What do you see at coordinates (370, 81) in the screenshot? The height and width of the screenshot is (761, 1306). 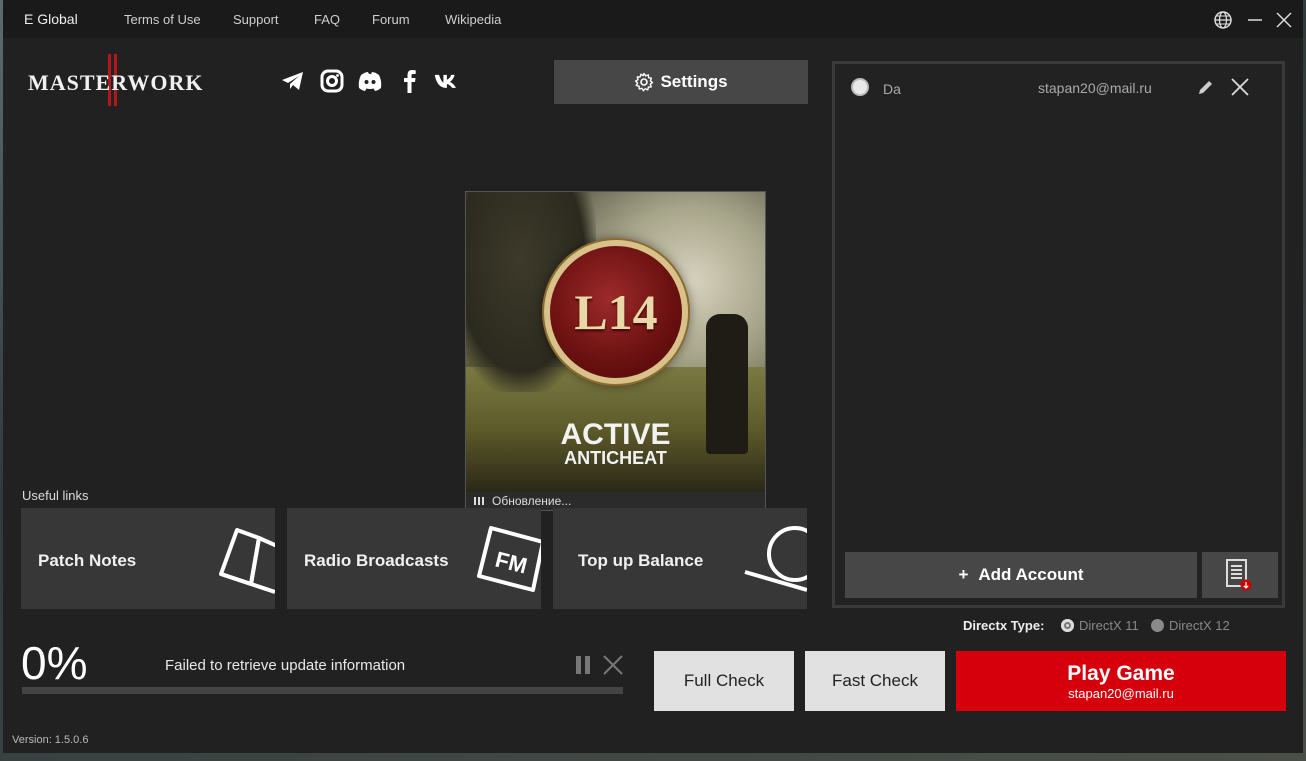 I see `discord-icon` at bounding box center [370, 81].